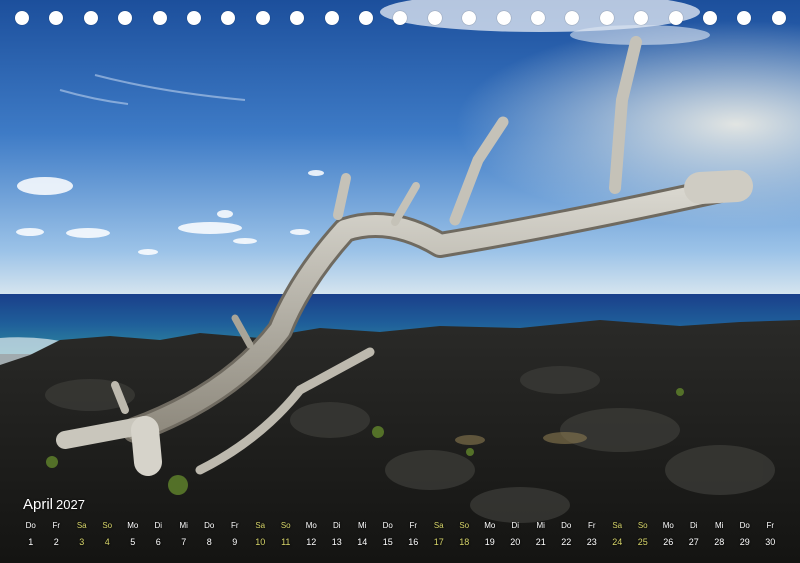  I want to click on calendar-month-label: April 2027, so click(54, 504).